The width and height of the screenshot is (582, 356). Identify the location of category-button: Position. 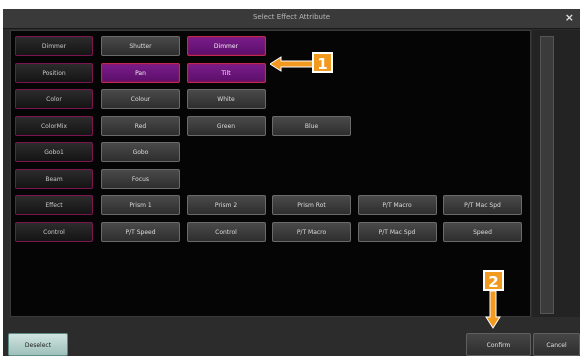
(54, 72).